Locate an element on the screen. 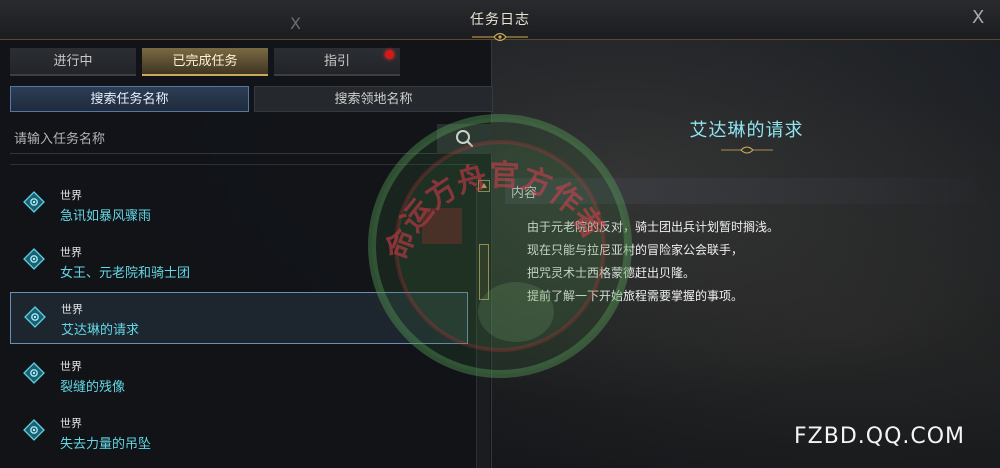  search-by-quest-name-button: 搜索任务名称 is located at coordinates (129, 99).